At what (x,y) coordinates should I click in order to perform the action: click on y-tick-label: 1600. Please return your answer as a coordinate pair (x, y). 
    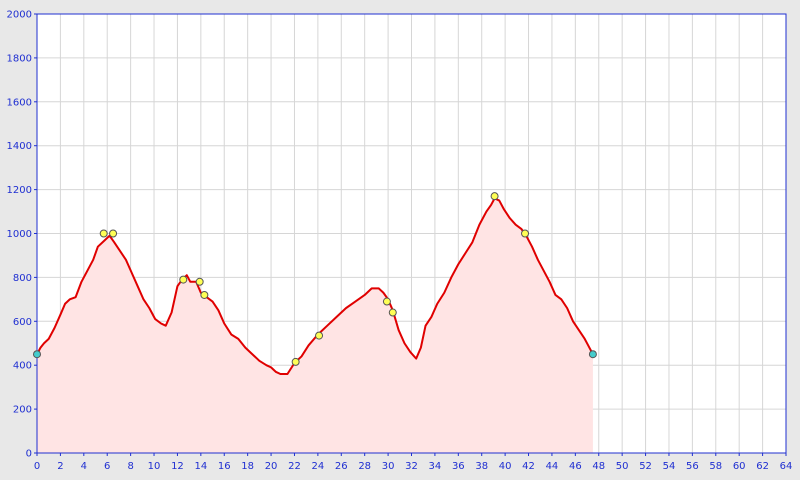
    Looking at the image, I should click on (19, 102).